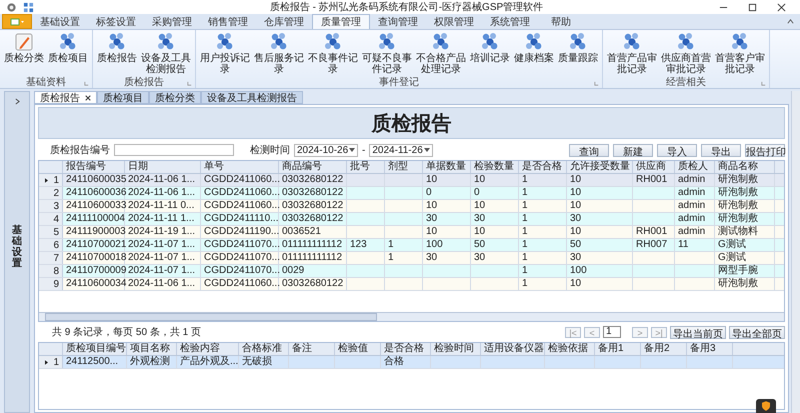 This screenshot has height=413, width=800. Describe the element at coordinates (490, 53) in the screenshot. I see `ribbon-button: 培训记录` at that location.